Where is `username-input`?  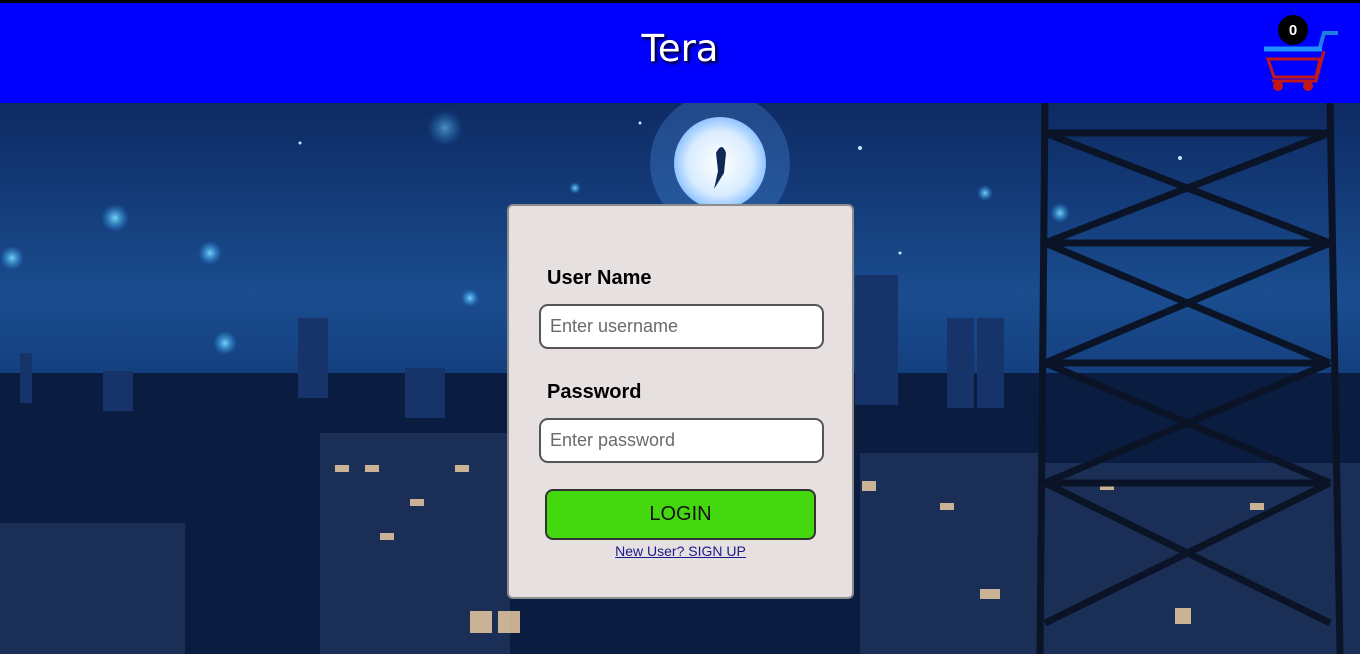
username-input is located at coordinates (681, 326).